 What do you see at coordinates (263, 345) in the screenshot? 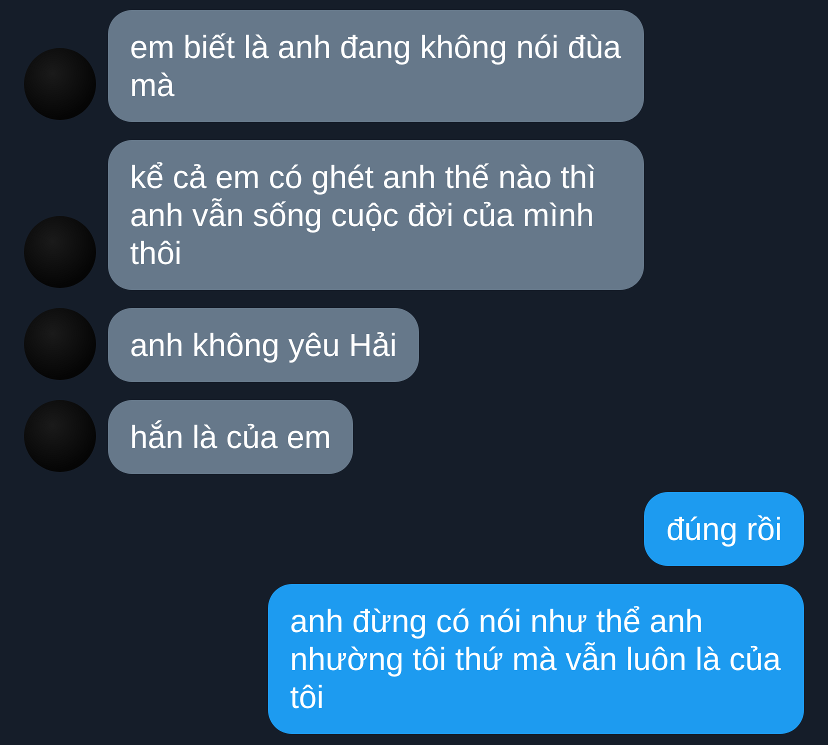
I see `message-bubble: anh không yêu Hải` at bounding box center [263, 345].